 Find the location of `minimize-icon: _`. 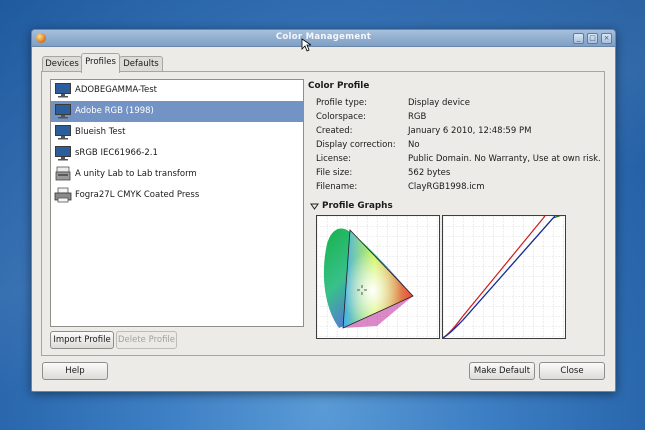

minimize-icon: _ is located at coordinates (578, 38).